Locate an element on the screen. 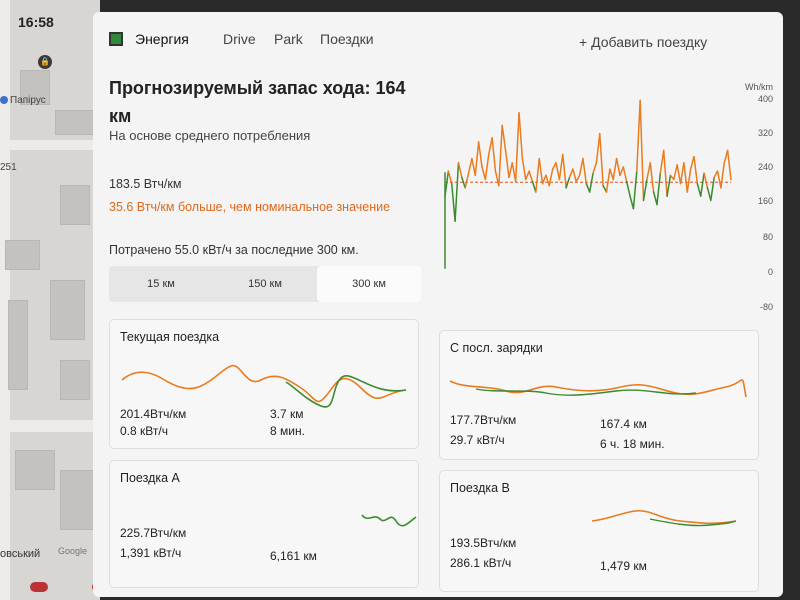 The image size is (800, 600). y-tick: 320 is located at coordinates (765, 133).